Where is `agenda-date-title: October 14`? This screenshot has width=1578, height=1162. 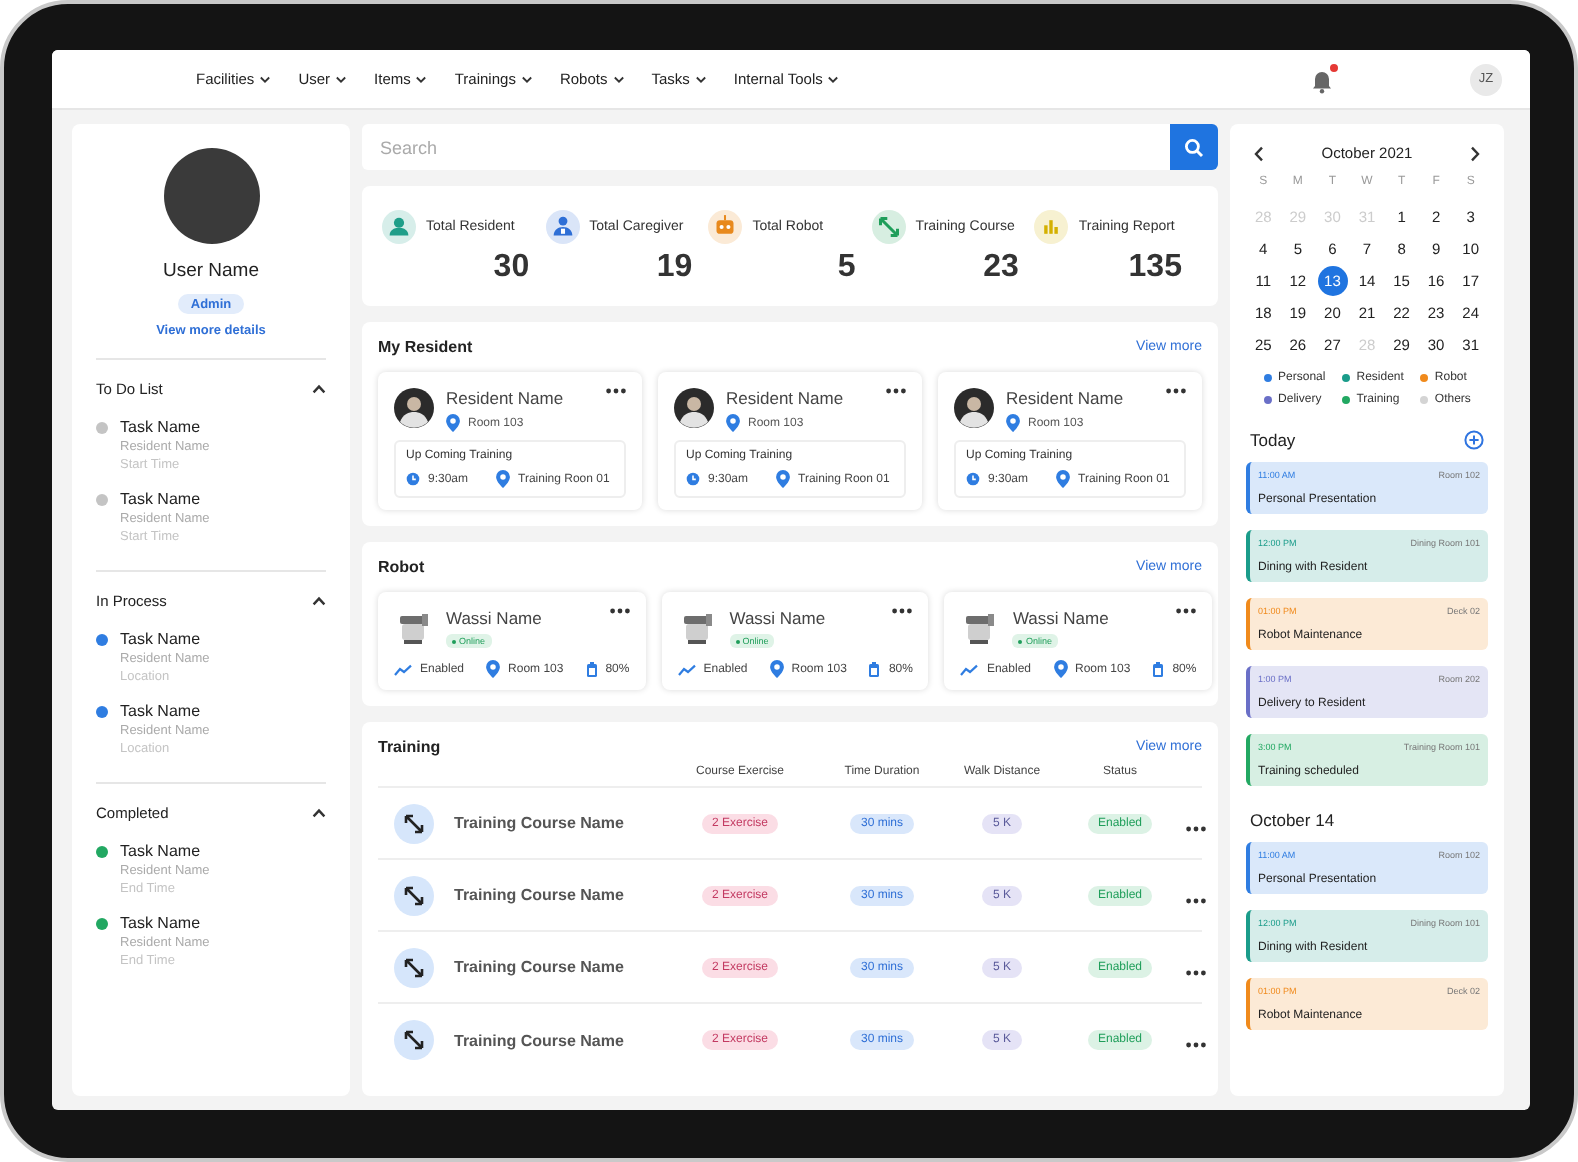 agenda-date-title: October 14 is located at coordinates (1292, 820).